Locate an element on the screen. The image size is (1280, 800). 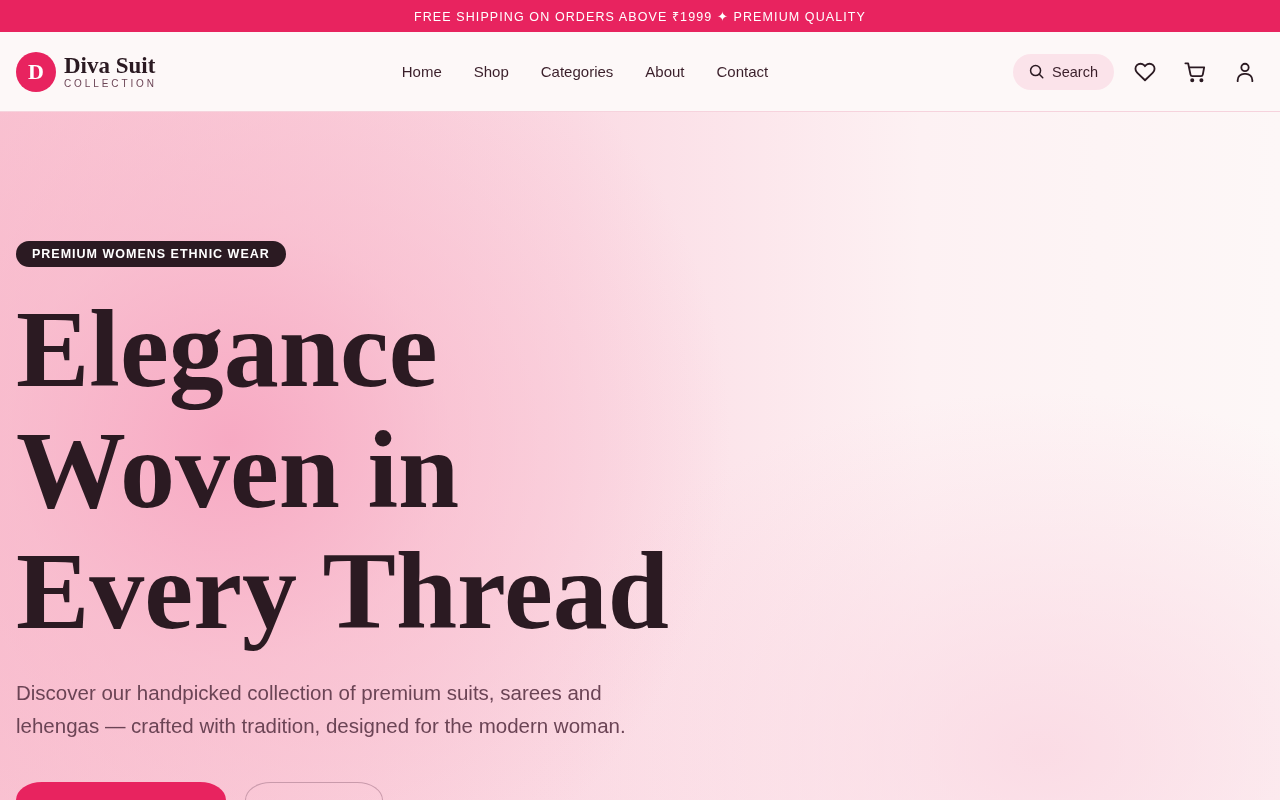
user-icon is located at coordinates (1245, 71).